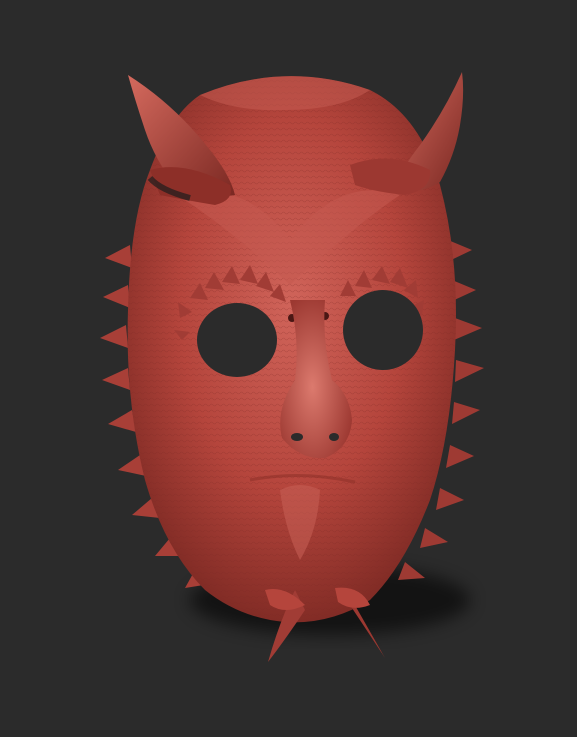 This screenshot has height=737, width=577. Describe the element at coordinates (237, 340) in the screenshot. I see `left-eye-hole` at that location.